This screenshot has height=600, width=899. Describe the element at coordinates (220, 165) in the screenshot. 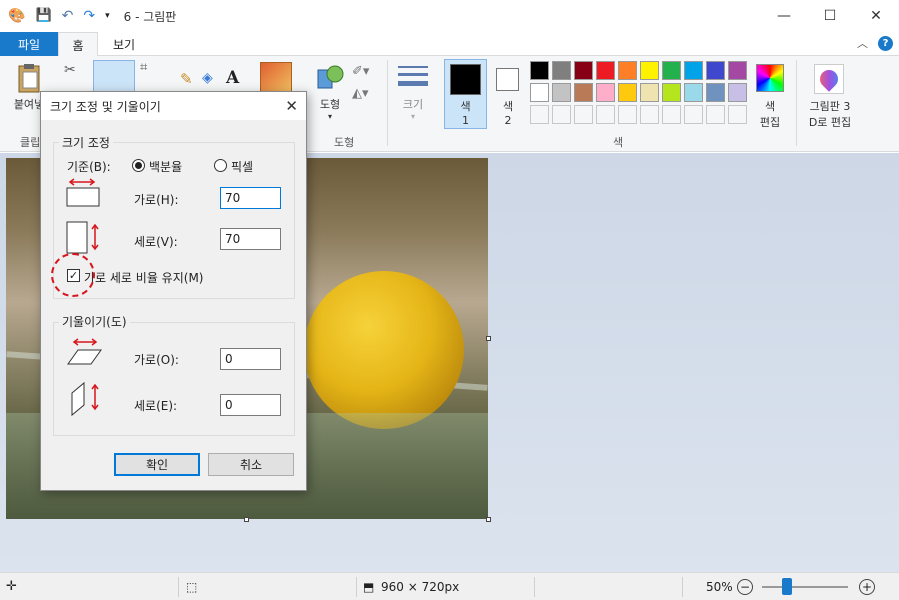

I see `pixel-radio` at that location.